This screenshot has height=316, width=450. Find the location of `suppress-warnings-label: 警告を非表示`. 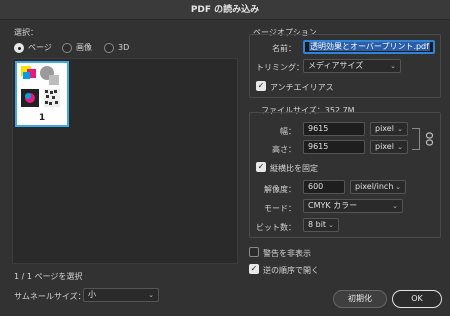

suppress-warnings-label: 警告を非表示 is located at coordinates (287, 253).